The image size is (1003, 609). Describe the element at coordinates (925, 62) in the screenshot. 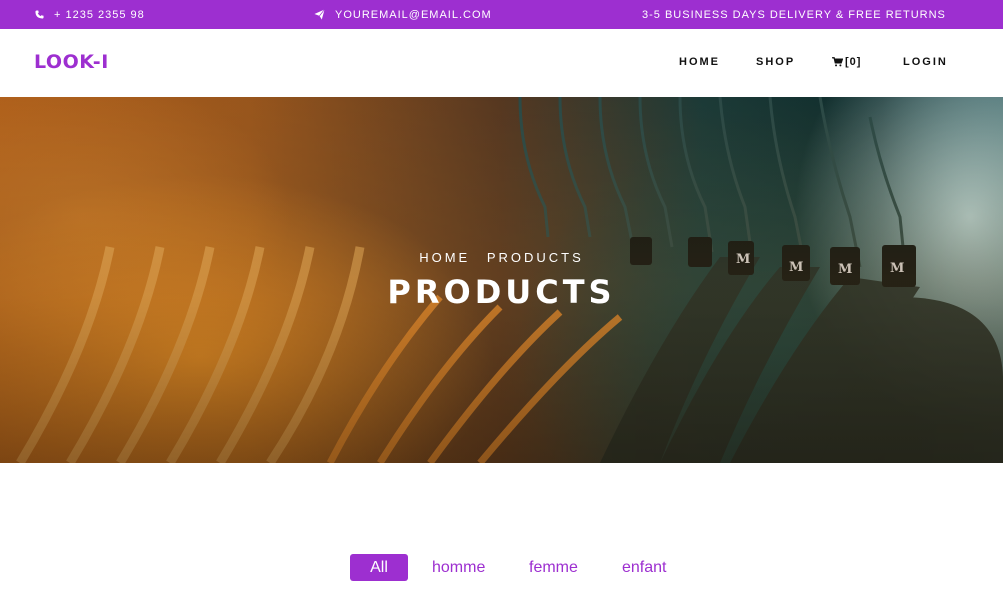

I see `nav-login-link: LOGIN` at that location.